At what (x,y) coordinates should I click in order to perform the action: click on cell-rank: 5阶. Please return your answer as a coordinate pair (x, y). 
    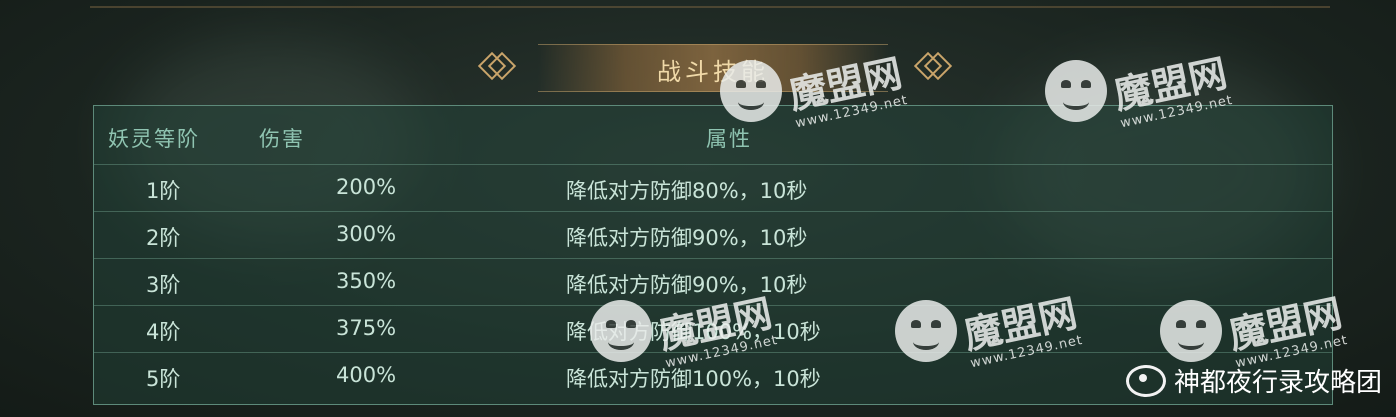
    Looking at the image, I should click on (163, 379).